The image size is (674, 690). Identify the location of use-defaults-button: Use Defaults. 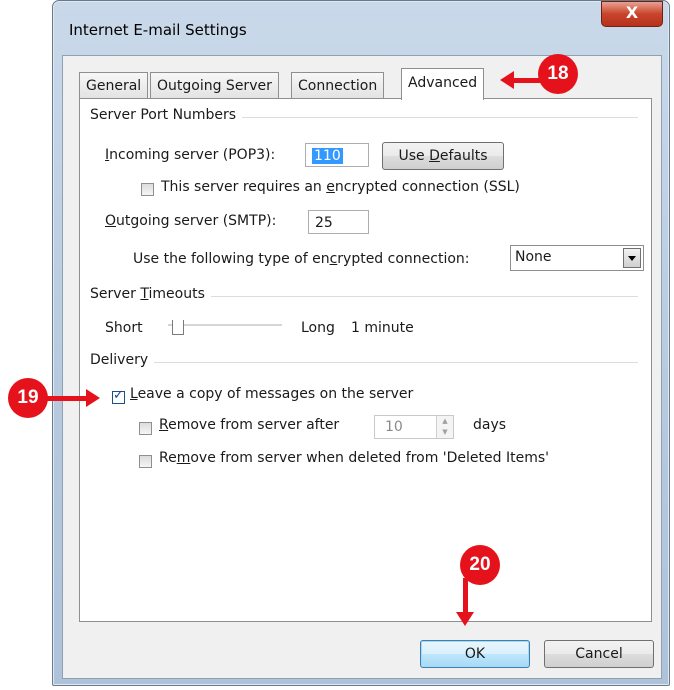
(443, 156).